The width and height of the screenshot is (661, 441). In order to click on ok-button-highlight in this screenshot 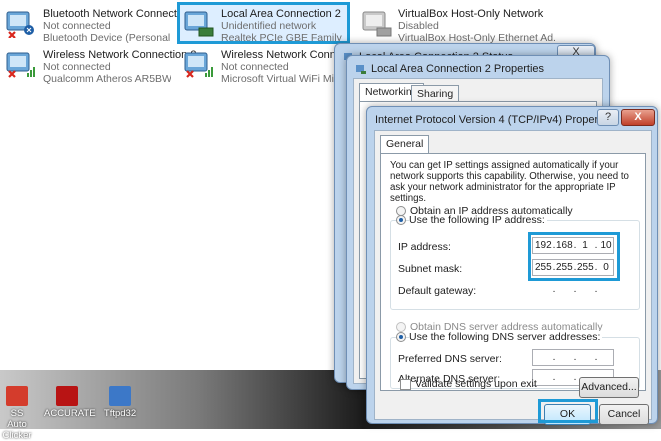, I will do `click(568, 411)`.